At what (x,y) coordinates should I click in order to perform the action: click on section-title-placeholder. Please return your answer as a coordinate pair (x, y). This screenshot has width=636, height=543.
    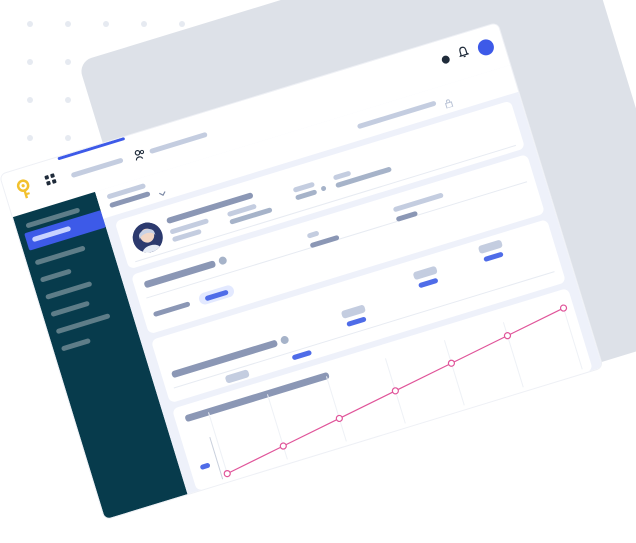
    Looking at the image, I should click on (180, 274).